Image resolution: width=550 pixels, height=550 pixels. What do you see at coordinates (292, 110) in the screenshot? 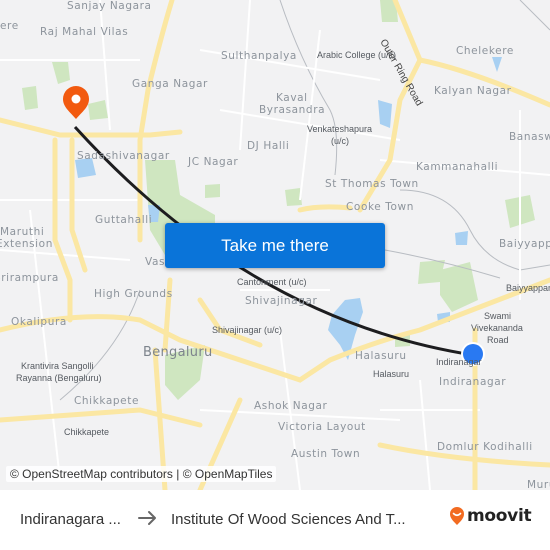
I see `map-label-byrasandra: Byrasandra` at bounding box center [292, 110].